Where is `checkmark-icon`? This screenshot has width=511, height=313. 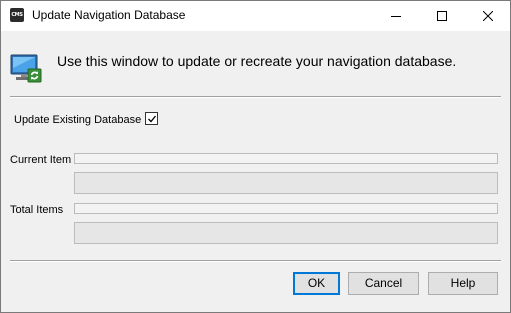
checkmark-icon is located at coordinates (152, 119).